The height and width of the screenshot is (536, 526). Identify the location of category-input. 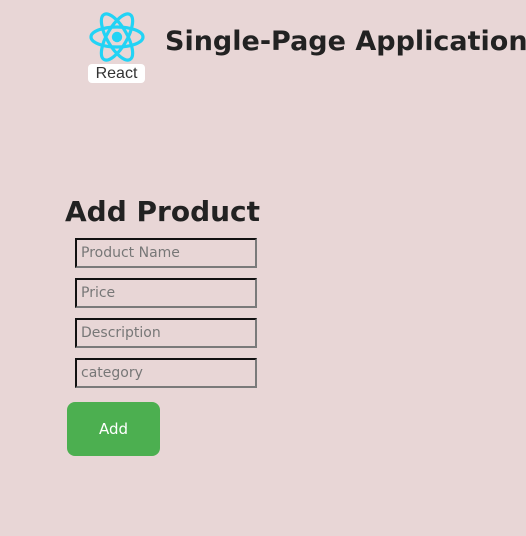
(166, 373).